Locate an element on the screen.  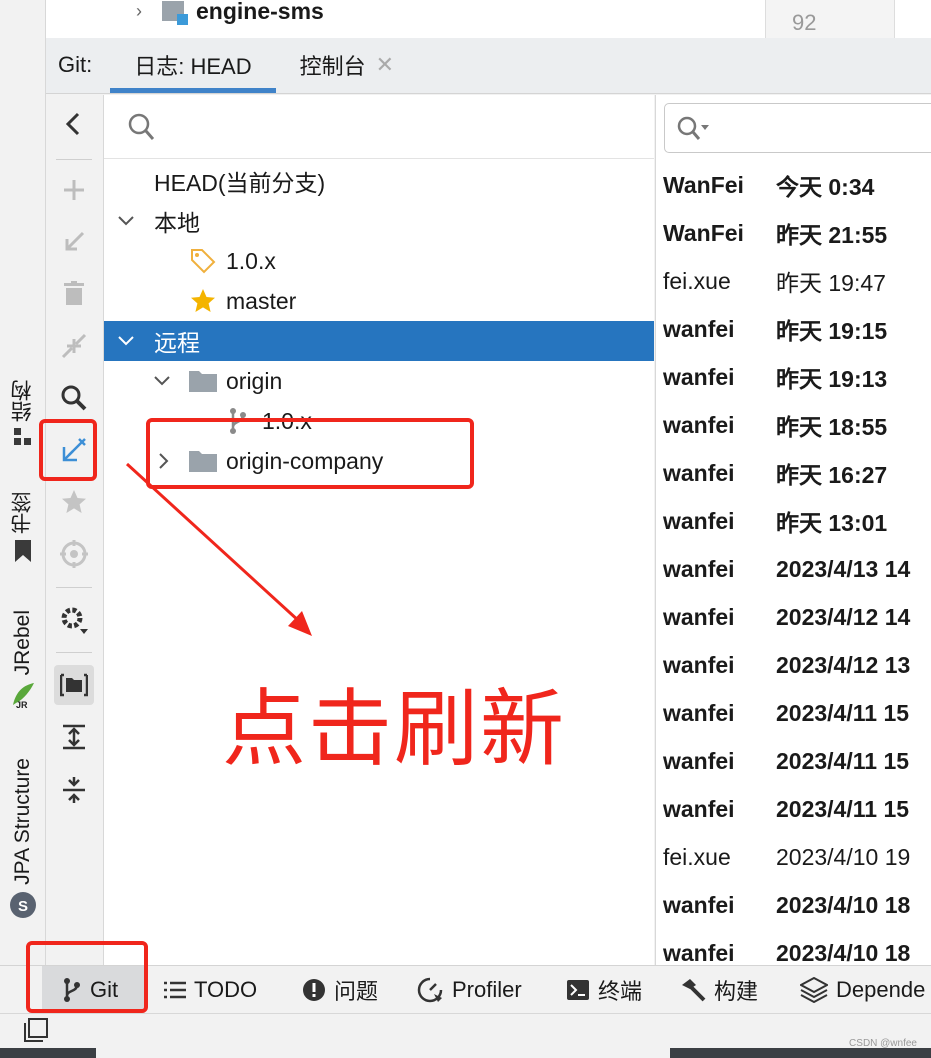
bottom-tab-label: 问题 is located at coordinates (356, 991).